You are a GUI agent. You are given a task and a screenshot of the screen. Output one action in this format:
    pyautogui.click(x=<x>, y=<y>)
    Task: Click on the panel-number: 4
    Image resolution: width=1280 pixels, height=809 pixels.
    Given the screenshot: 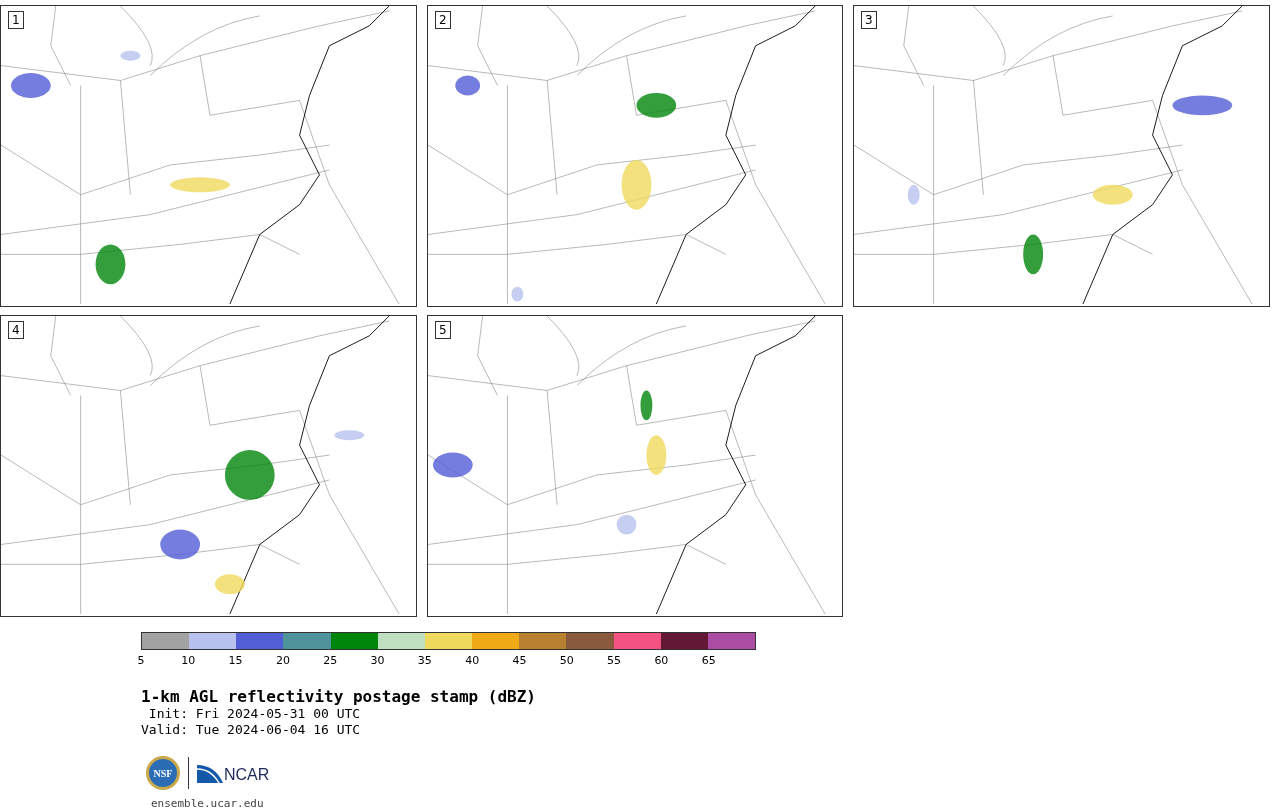 What is the action you would take?
    pyautogui.click(x=16, y=330)
    